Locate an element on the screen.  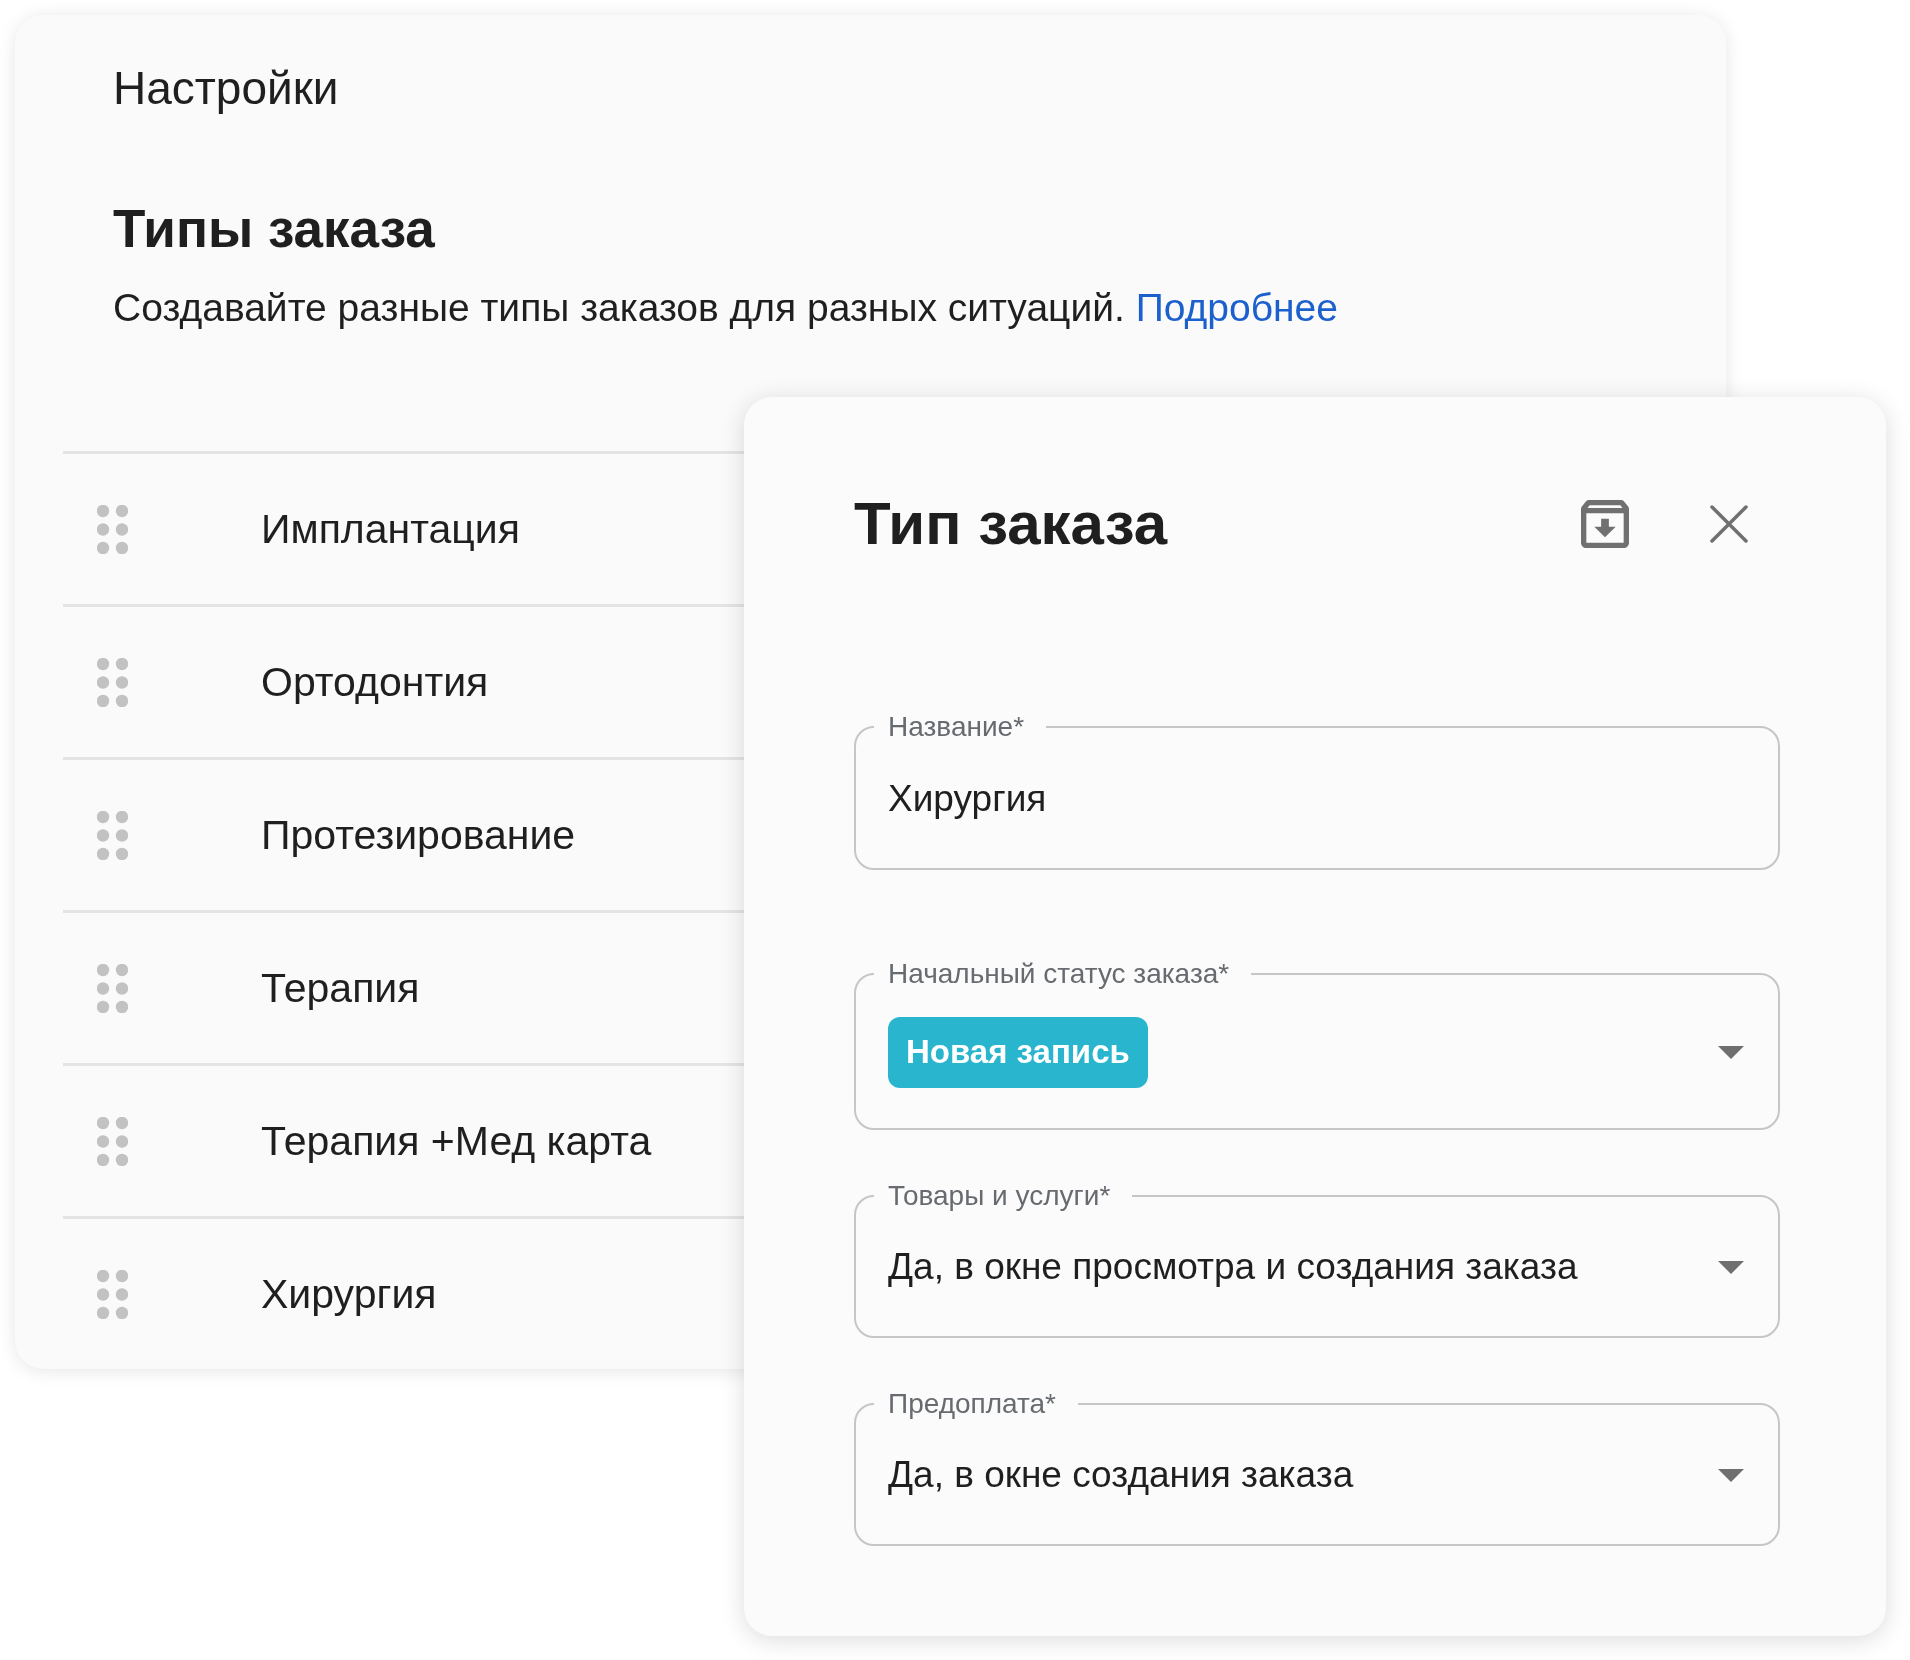
field-label: Товары и услуги* is located at coordinates (999, 1196).